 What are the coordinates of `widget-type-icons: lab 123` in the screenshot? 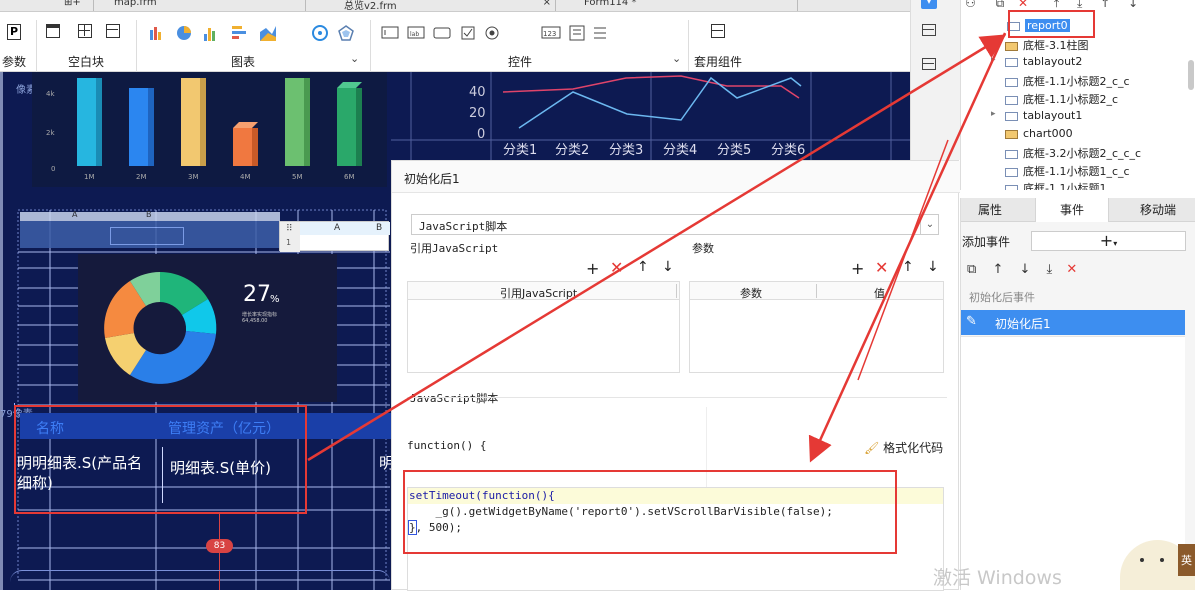 It's located at (495, 33).